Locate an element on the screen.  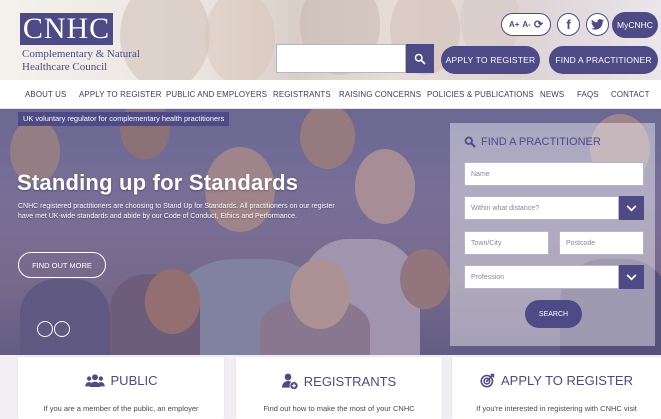
find-practitioner-heading-text: FIND A PRACTITIONER is located at coordinates (541, 142).